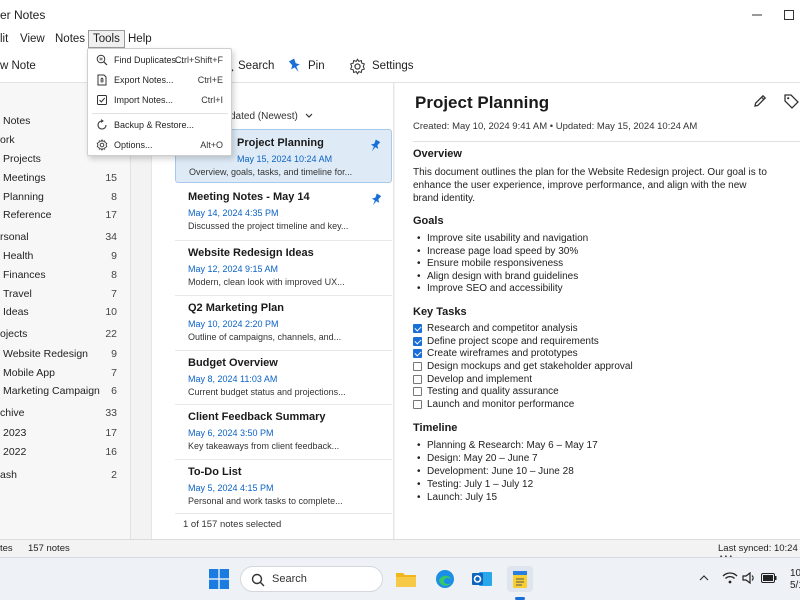 Image resolution: width=800 pixels, height=600 pixels. What do you see at coordinates (316, 66) in the screenshot?
I see `pin-label: Pin` at bounding box center [316, 66].